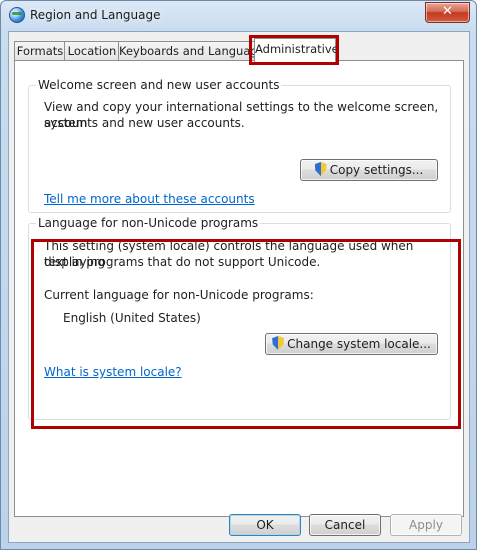 This screenshot has height=550, width=477. Describe the element at coordinates (159, 85) in the screenshot. I see `group-title: Welcome screen and new user accounts` at that location.